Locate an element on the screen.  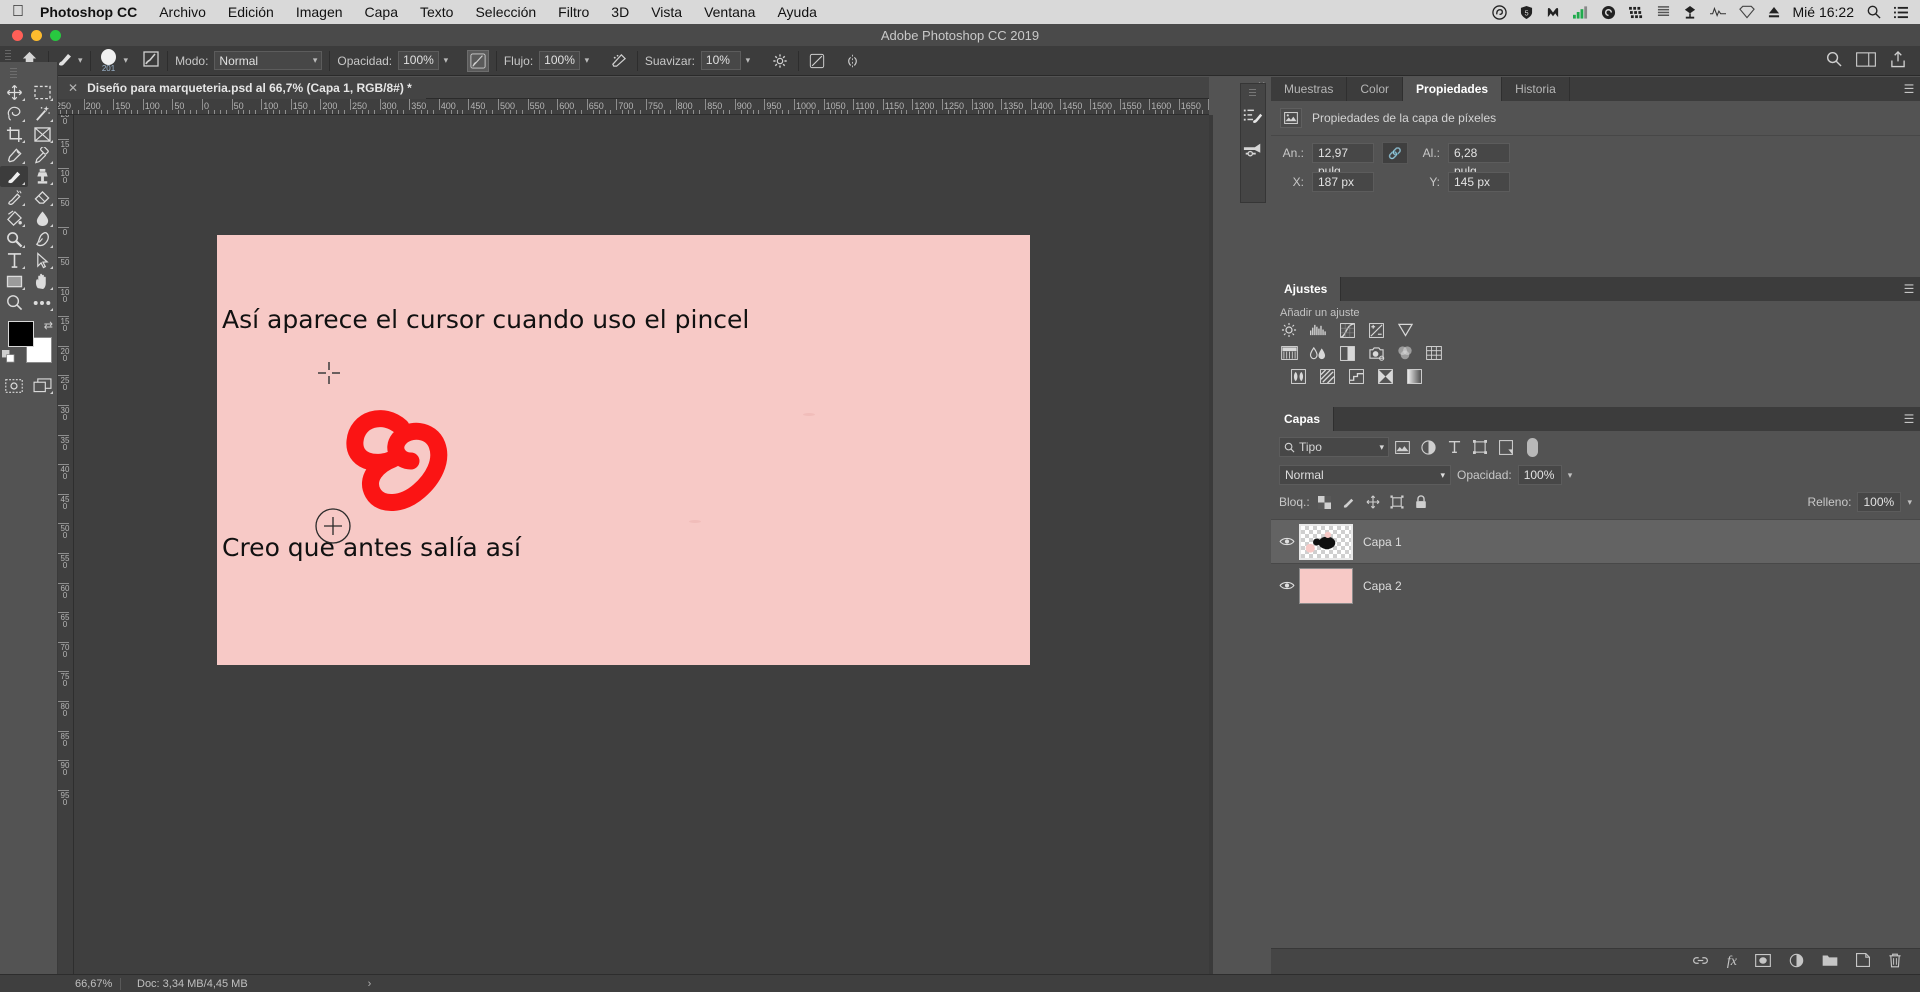
layer-filter-select: Tipo ▾ is located at coordinates (1334, 447).